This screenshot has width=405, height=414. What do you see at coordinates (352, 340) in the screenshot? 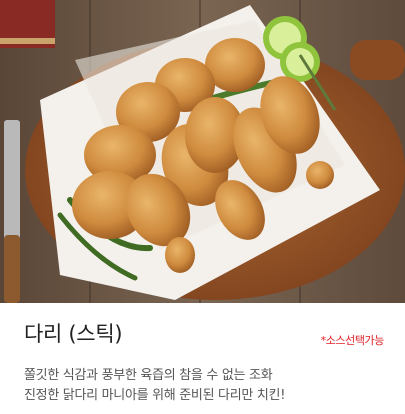
I see `sauce-option-note: *소스선택가능` at bounding box center [352, 340].